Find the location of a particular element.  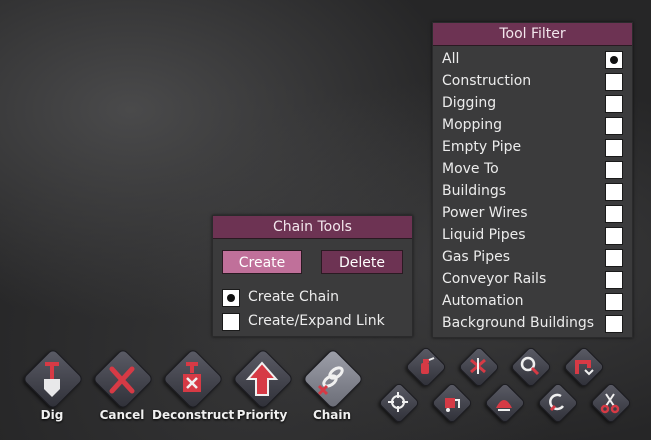

tool-attack is located at coordinates (399, 403).